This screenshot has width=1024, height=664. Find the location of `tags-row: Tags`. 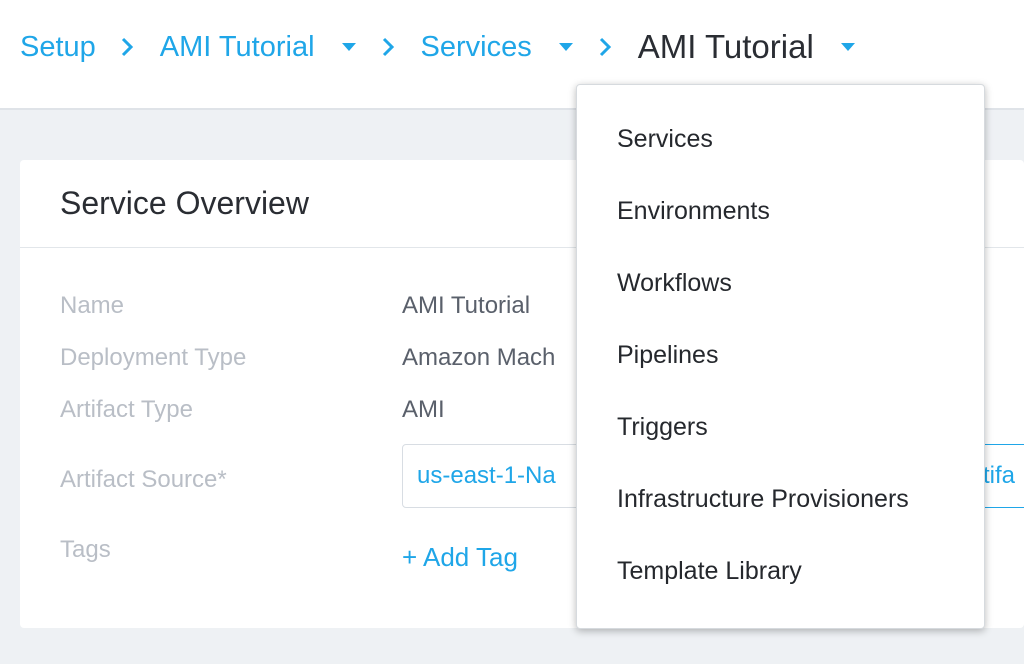

tags-row: Tags is located at coordinates (85, 550).